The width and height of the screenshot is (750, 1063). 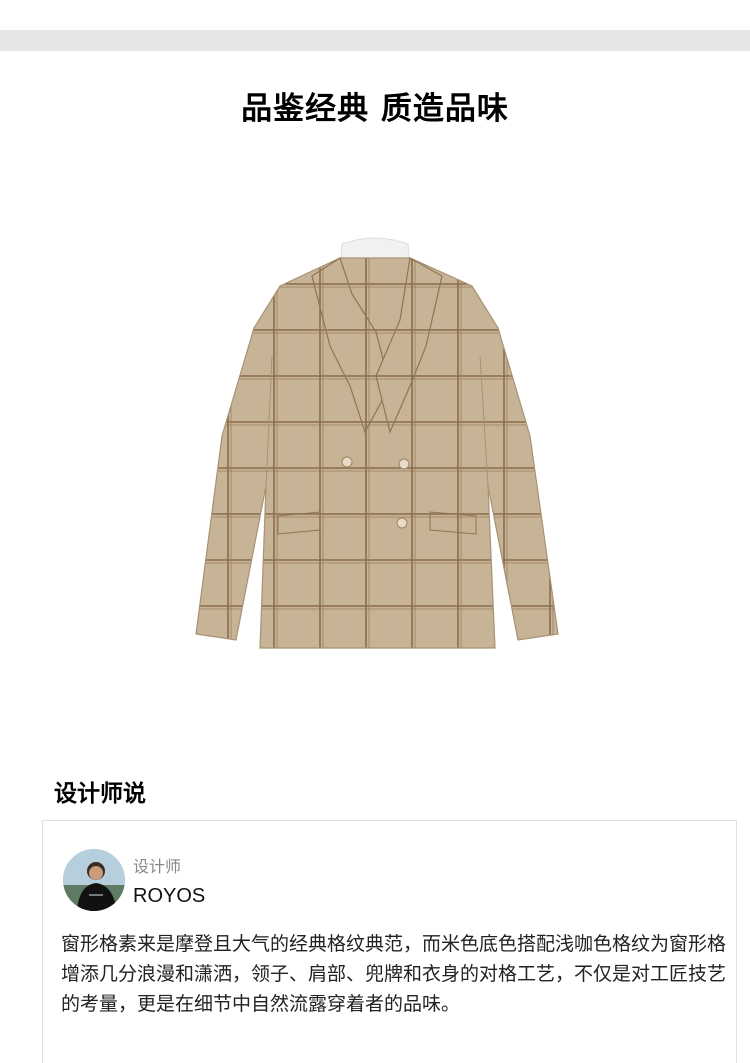 I want to click on designer-section-title: 设计师说, so click(x=100, y=794).